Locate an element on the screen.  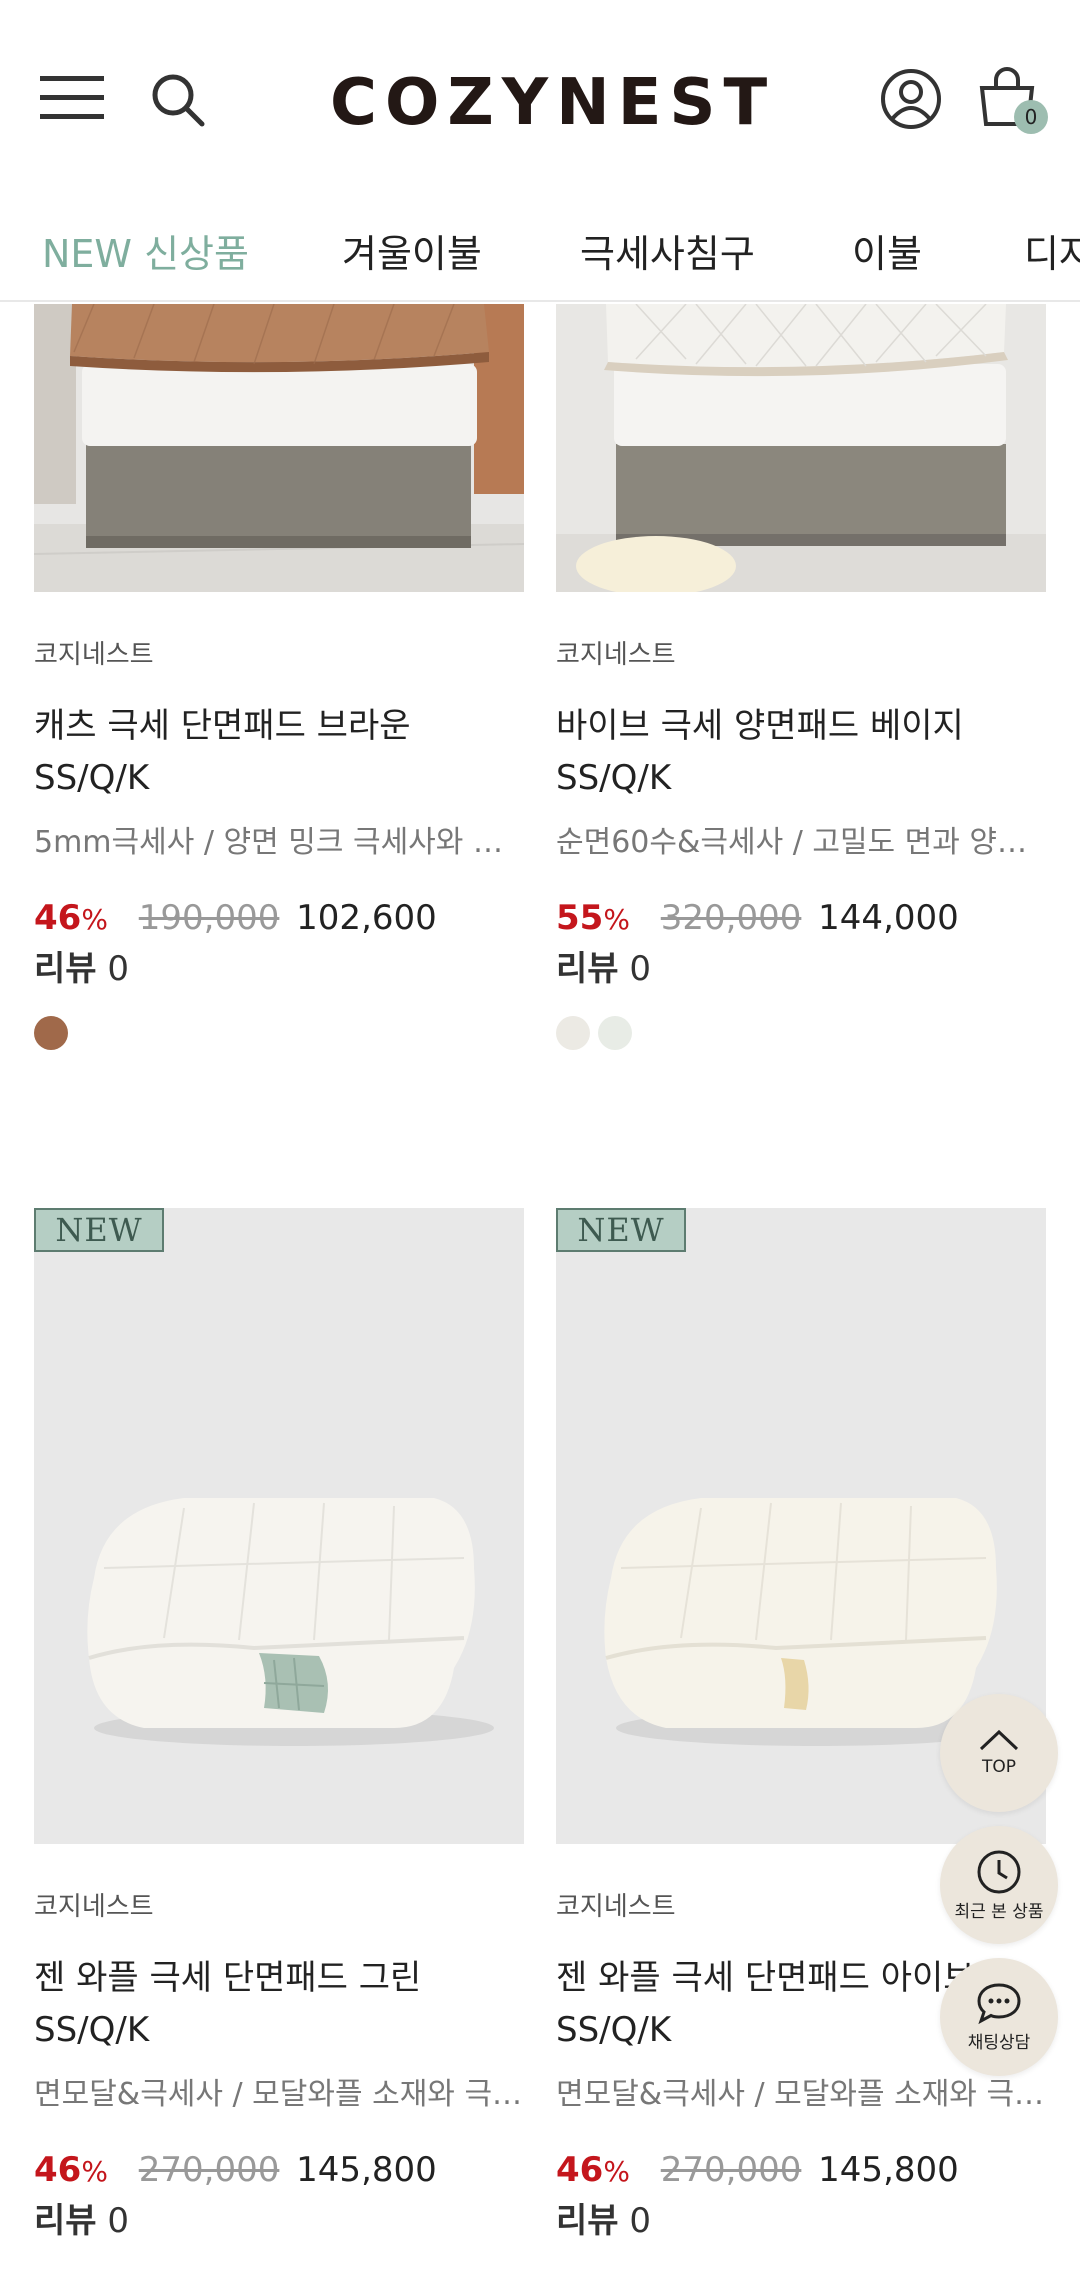
recent-viewed-label: 최근 본 상품 is located at coordinates (999, 1912).